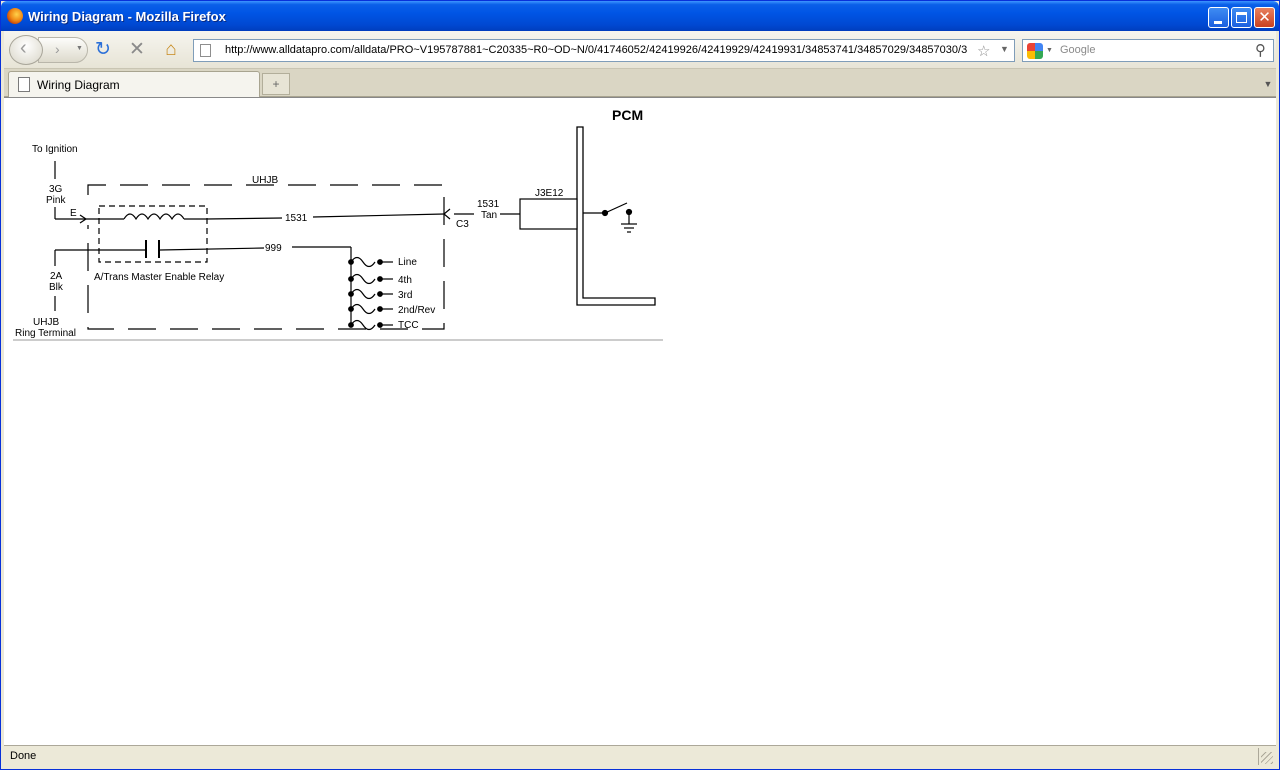  I want to click on search-icon: ⚲, so click(1260, 50).